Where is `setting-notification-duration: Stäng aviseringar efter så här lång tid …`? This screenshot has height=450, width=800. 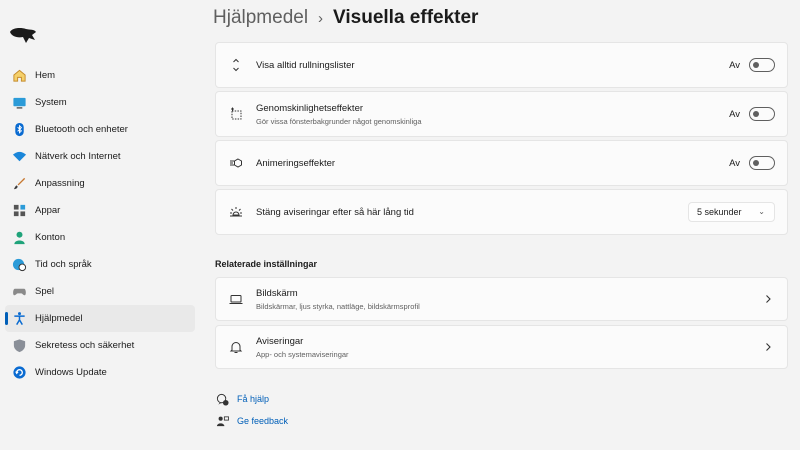 setting-notification-duration: Stäng aviseringar efter så här lång tid … is located at coordinates (501, 212).